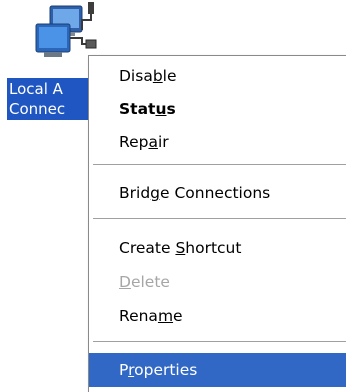 This screenshot has width=346, height=392. What do you see at coordinates (178, 316) in the screenshot?
I see `menu-label-part: e` at bounding box center [178, 316].